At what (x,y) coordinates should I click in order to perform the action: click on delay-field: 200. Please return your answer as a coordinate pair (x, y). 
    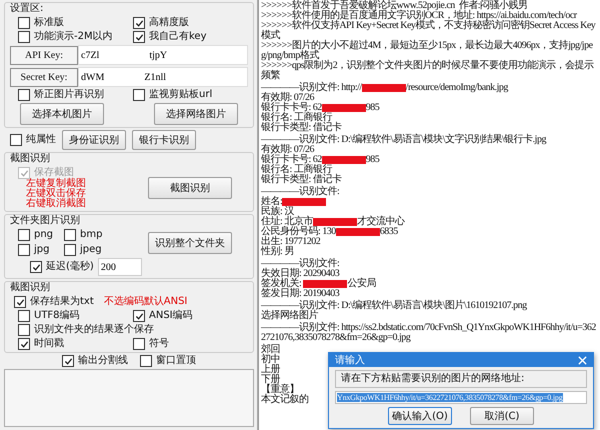
    Looking at the image, I should click on (120, 267).